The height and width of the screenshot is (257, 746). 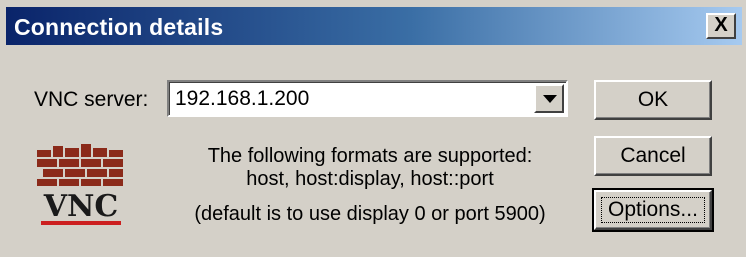 I want to click on close-icon: X, so click(x=721, y=25).